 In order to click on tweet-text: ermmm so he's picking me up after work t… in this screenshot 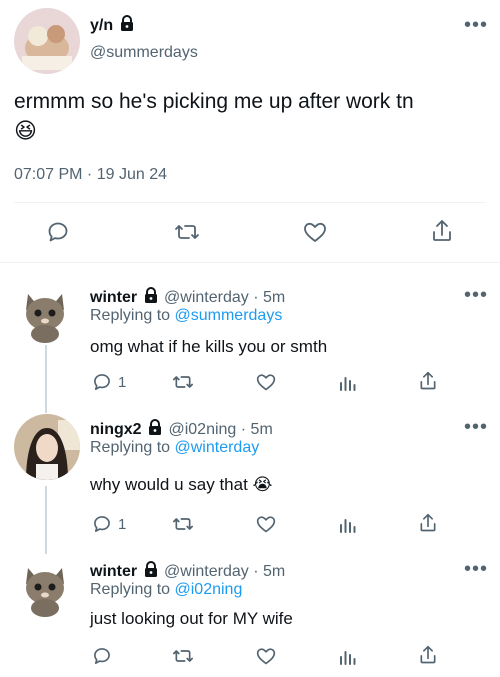, I will do `click(214, 101)`.